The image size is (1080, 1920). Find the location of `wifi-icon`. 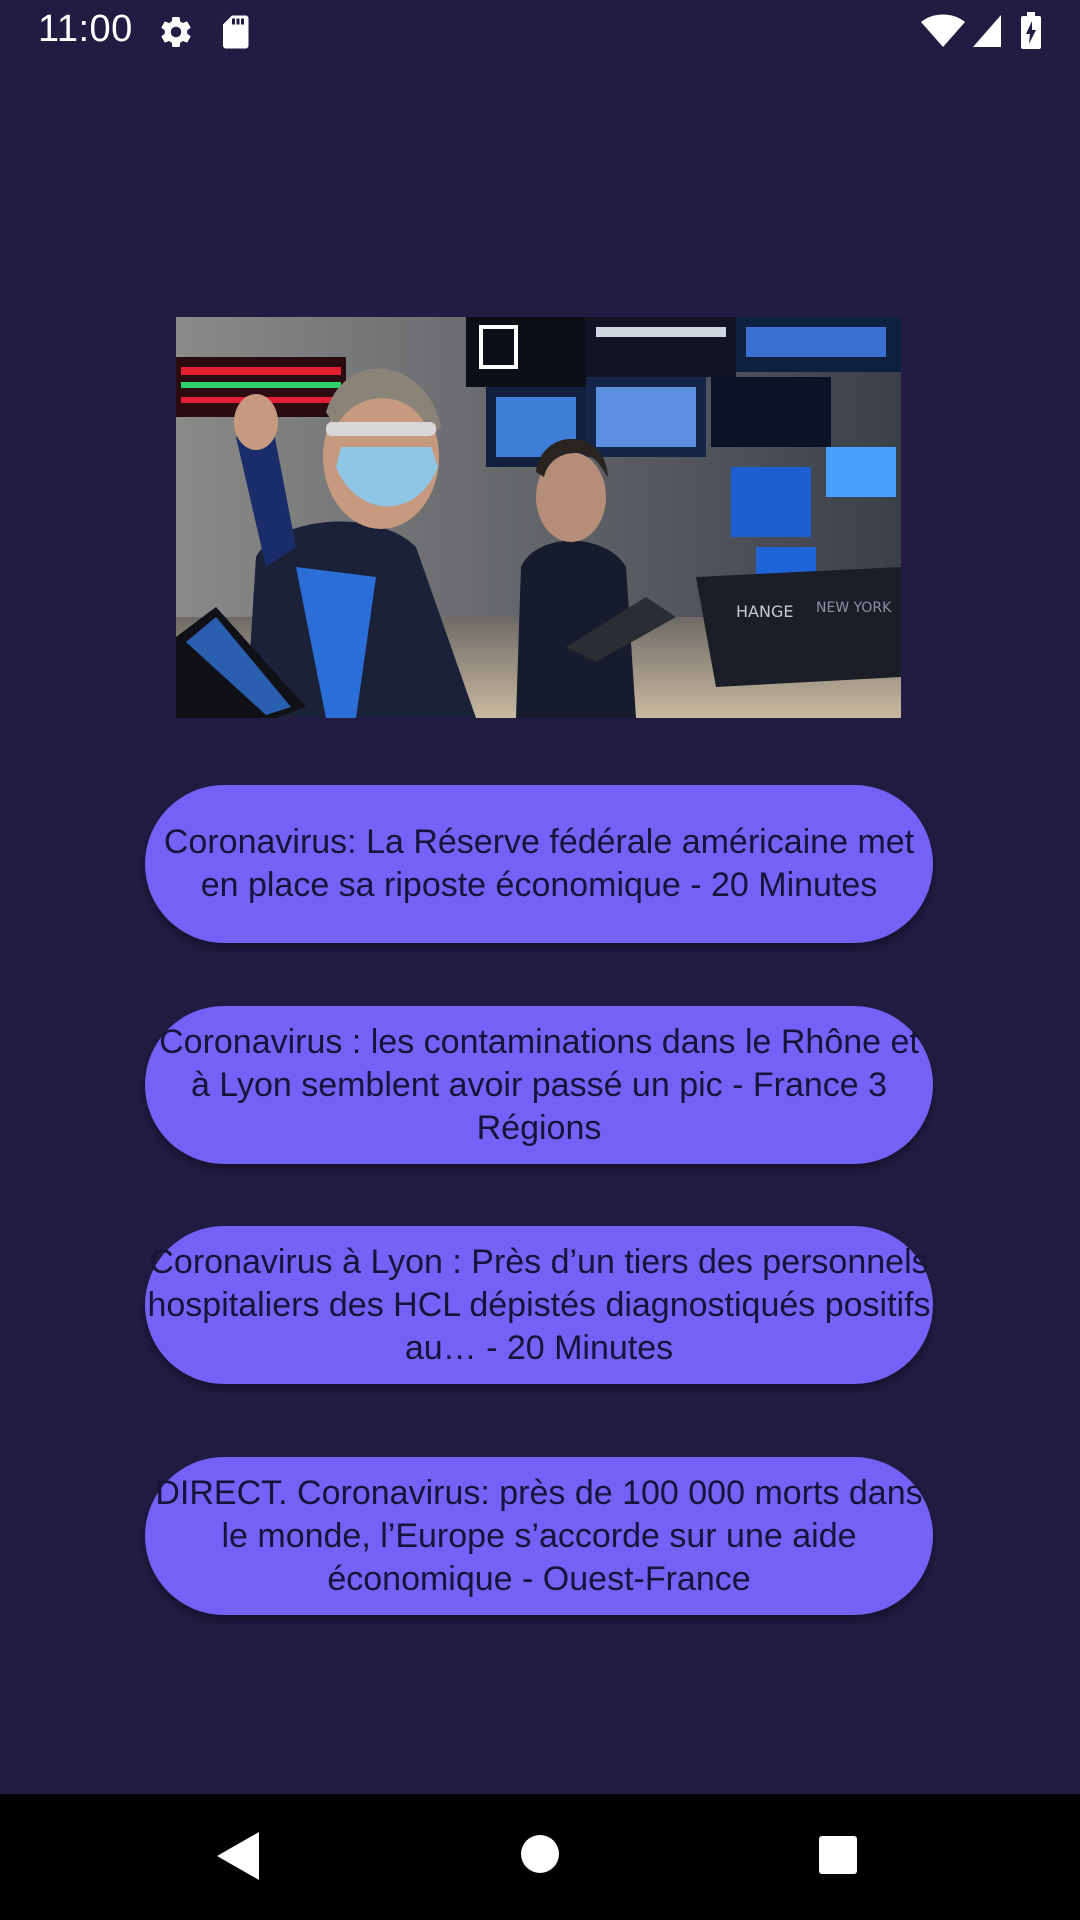

wifi-icon is located at coordinates (943, 30).